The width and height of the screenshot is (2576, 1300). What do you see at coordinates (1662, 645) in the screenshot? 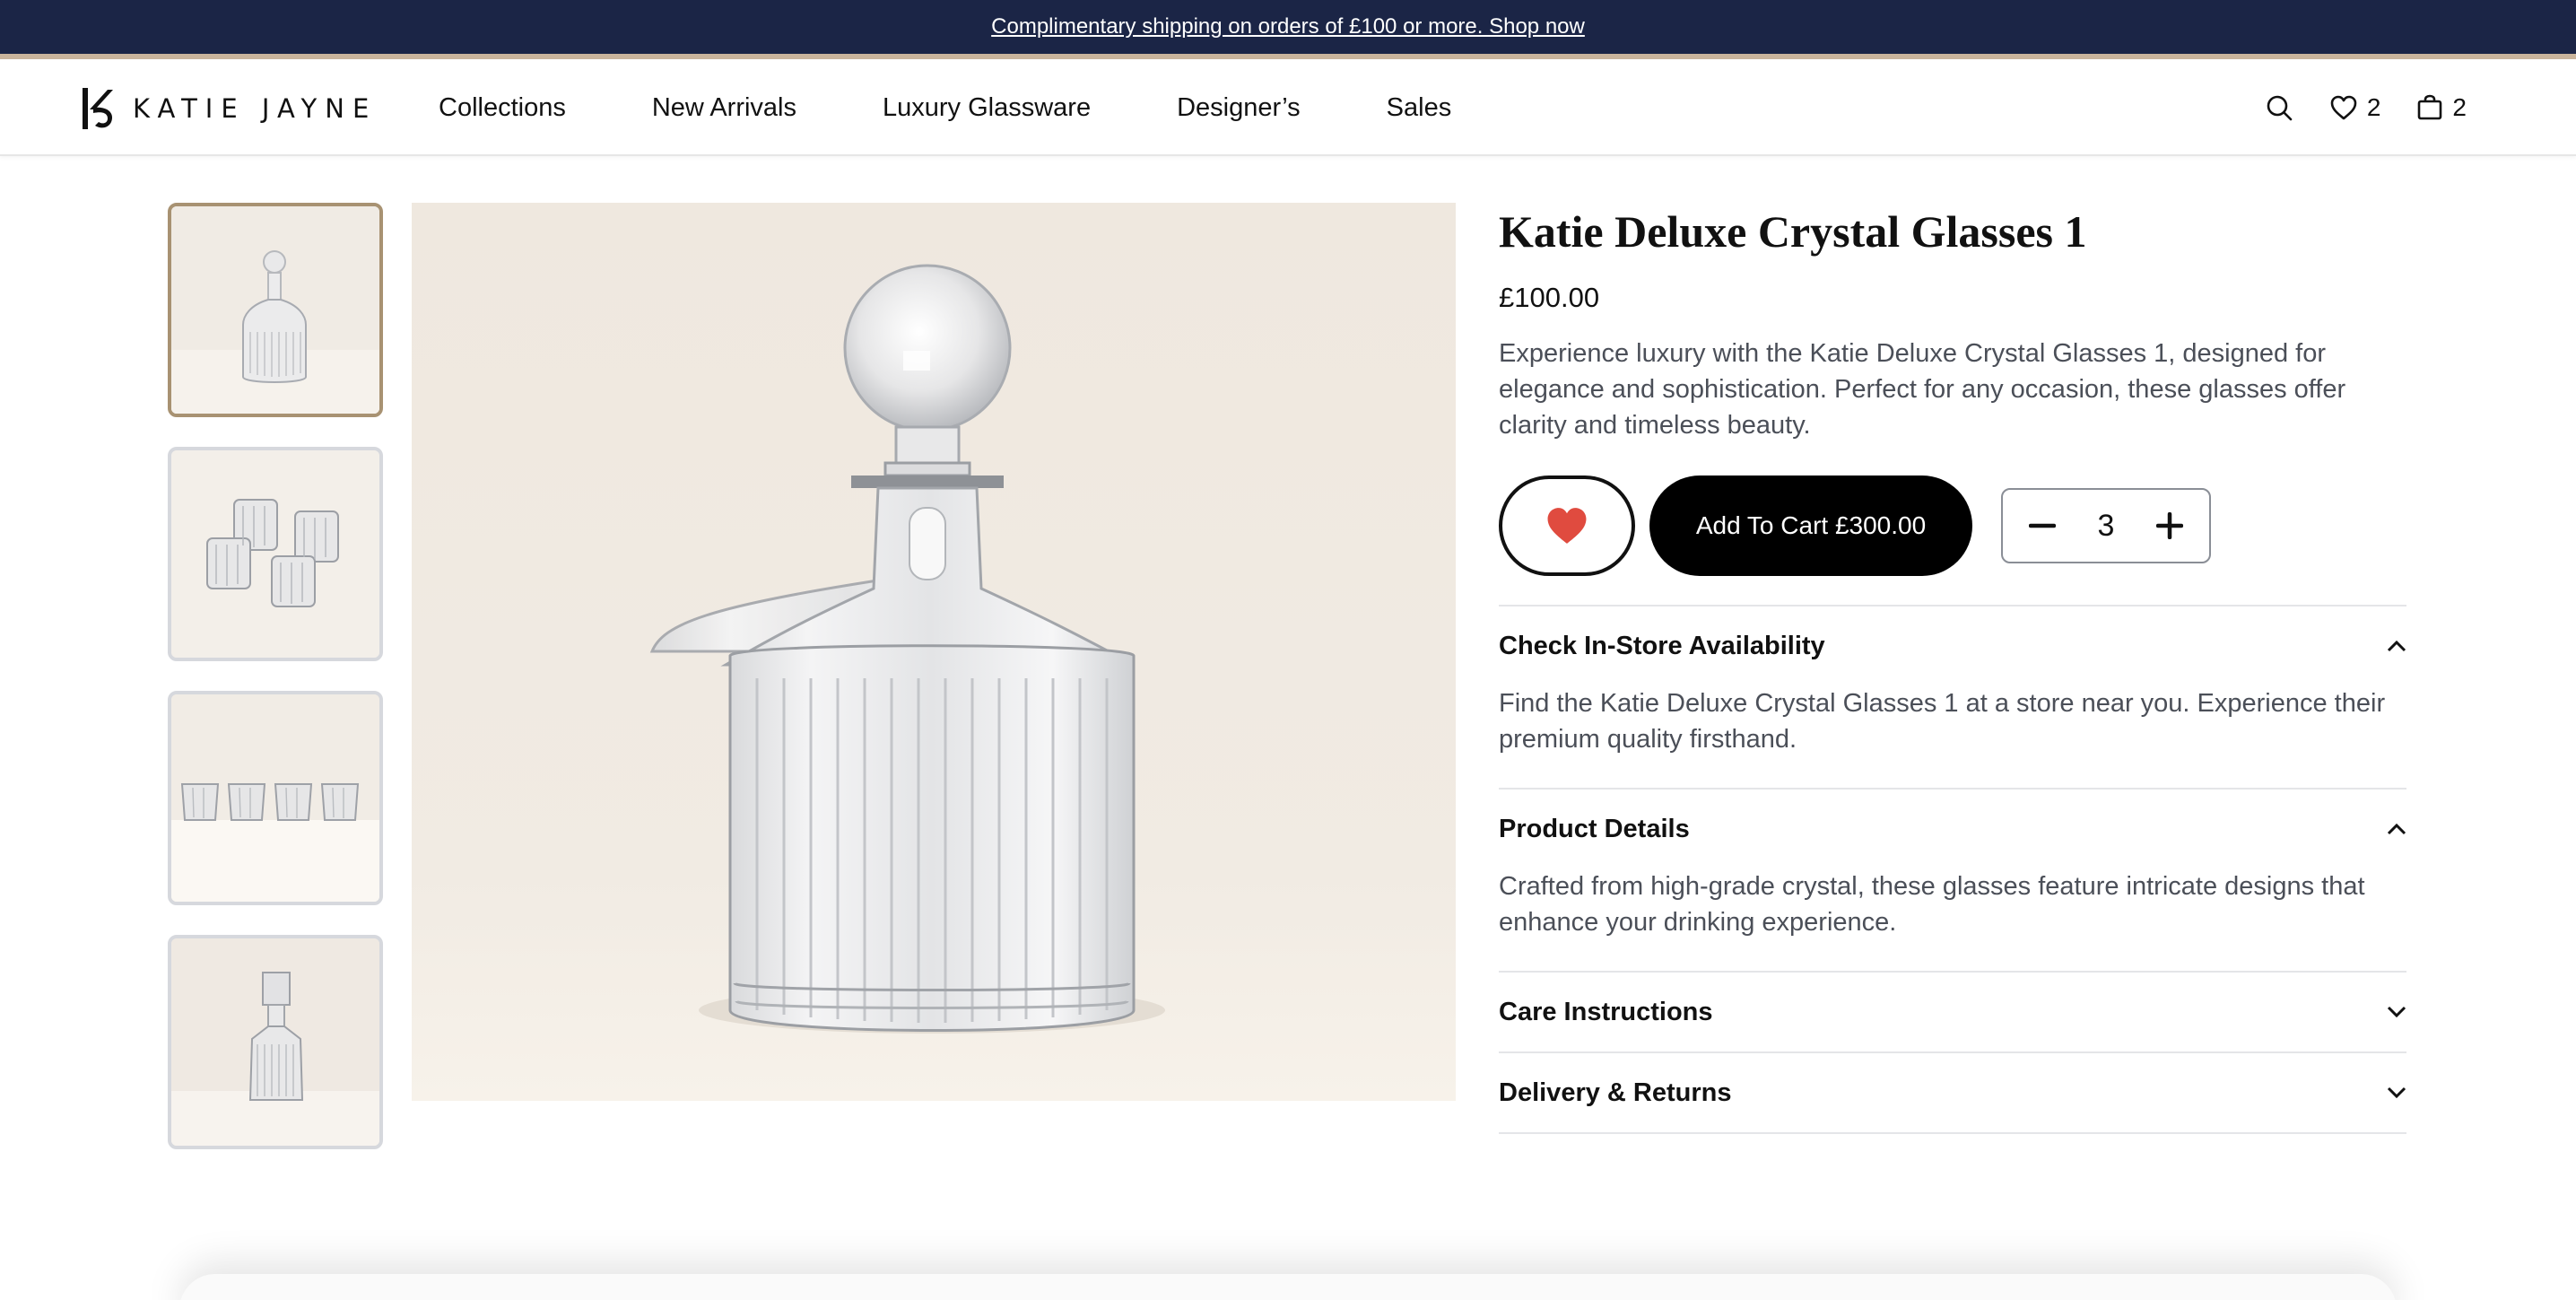
I see `accordion-title: Check In-Store Availability` at bounding box center [1662, 645].